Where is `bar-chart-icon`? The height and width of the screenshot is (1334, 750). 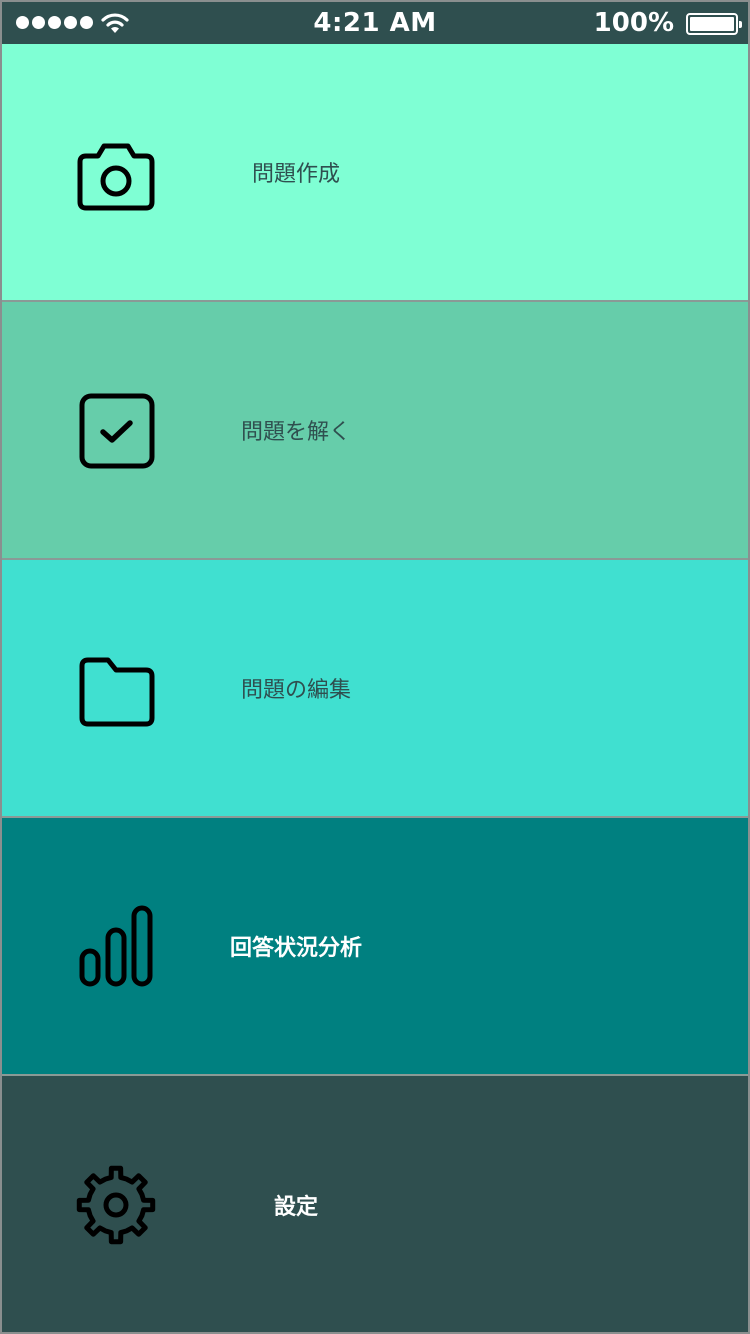 bar-chart-icon is located at coordinates (116, 946).